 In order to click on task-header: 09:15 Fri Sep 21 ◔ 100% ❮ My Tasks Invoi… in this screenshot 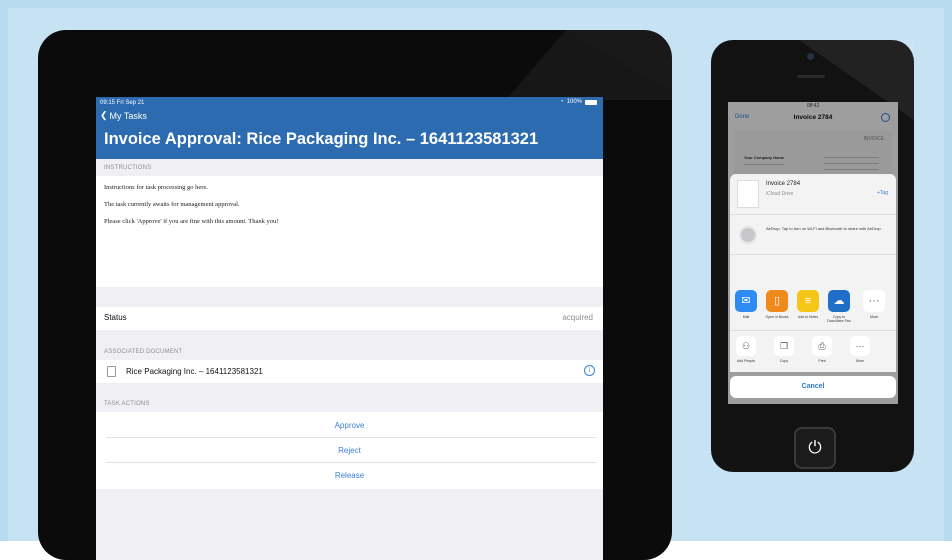, I will do `click(349, 128)`.